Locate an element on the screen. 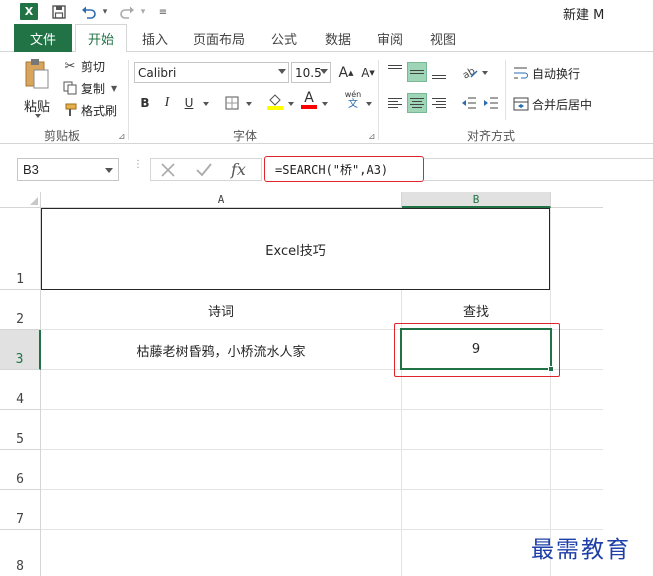 The height and width of the screenshot is (576, 653). name-box: B3 is located at coordinates (68, 169).